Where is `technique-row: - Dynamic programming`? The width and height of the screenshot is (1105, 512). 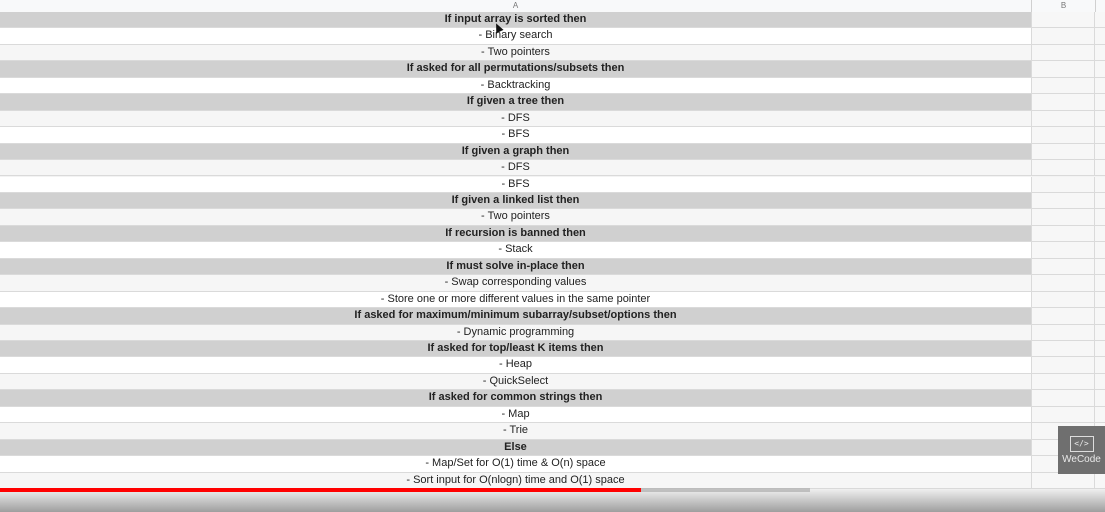
technique-row: - Dynamic programming is located at coordinates (552, 332).